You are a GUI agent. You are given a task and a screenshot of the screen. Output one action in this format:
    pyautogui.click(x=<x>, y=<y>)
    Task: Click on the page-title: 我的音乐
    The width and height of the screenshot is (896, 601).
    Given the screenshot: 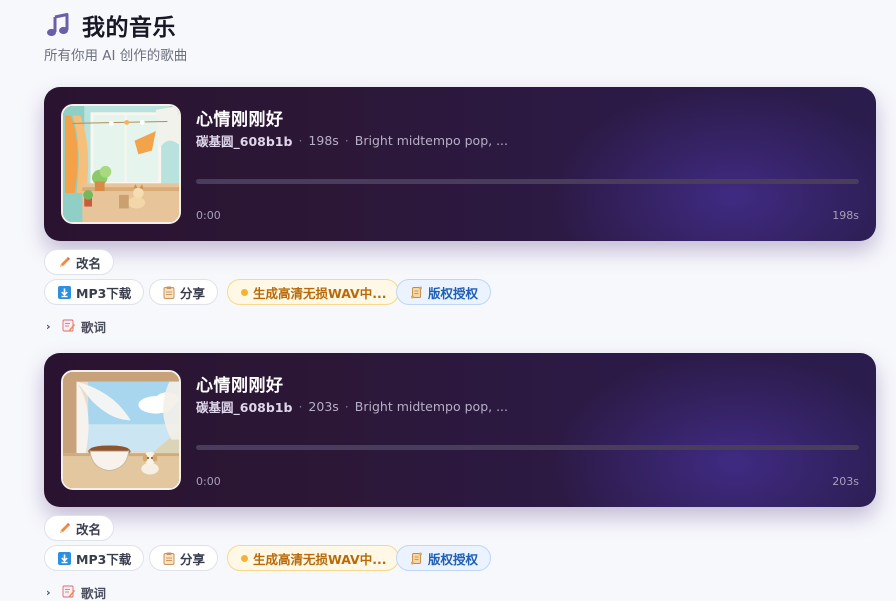 What is the action you would take?
    pyautogui.click(x=129, y=28)
    